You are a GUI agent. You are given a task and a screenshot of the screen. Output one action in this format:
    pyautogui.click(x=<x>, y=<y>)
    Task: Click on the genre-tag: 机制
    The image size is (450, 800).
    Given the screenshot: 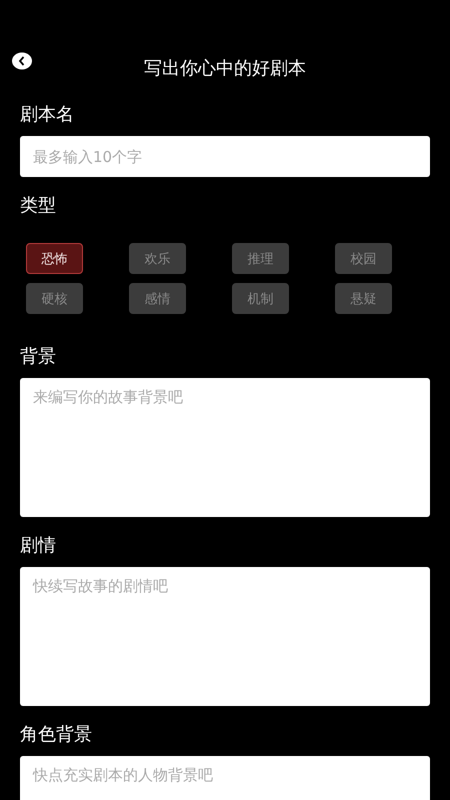 What is the action you would take?
    pyautogui.click(x=260, y=298)
    